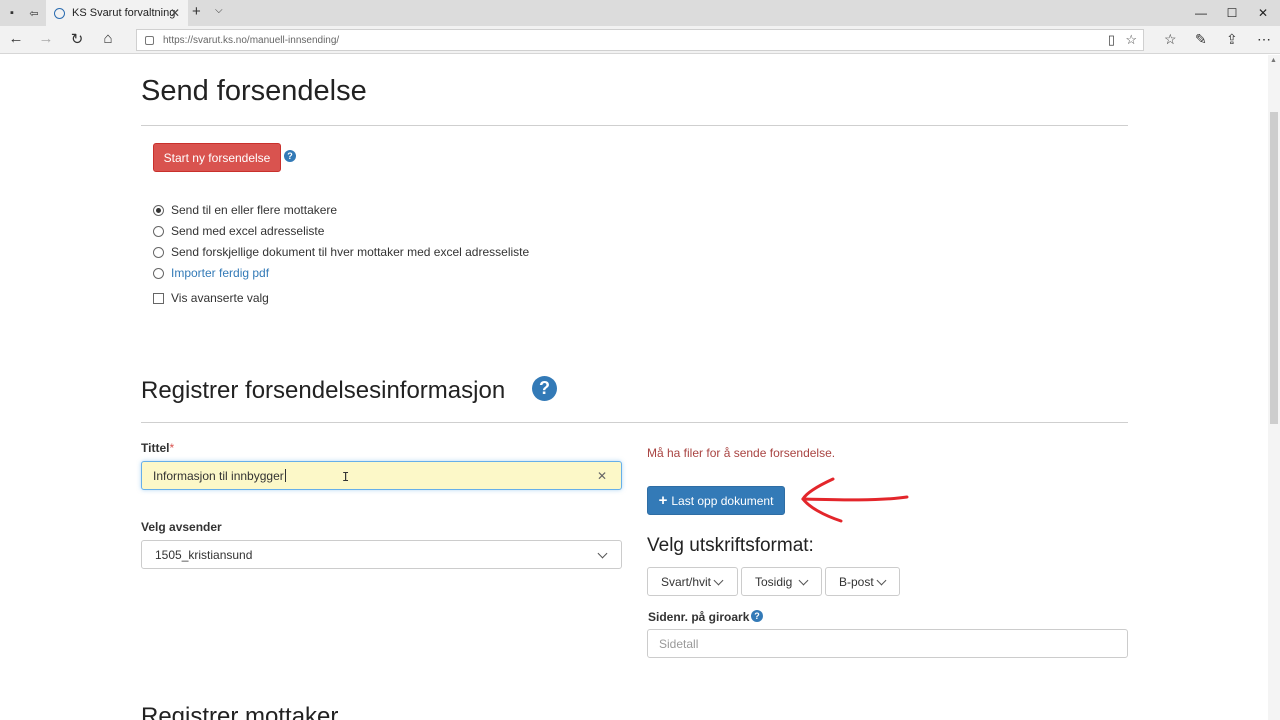  I want to click on refresh-icon: ↻, so click(77, 40).